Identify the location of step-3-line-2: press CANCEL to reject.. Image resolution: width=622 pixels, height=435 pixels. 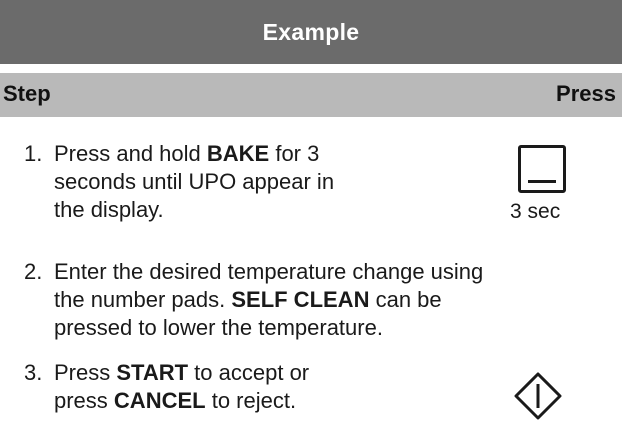
(166, 401).